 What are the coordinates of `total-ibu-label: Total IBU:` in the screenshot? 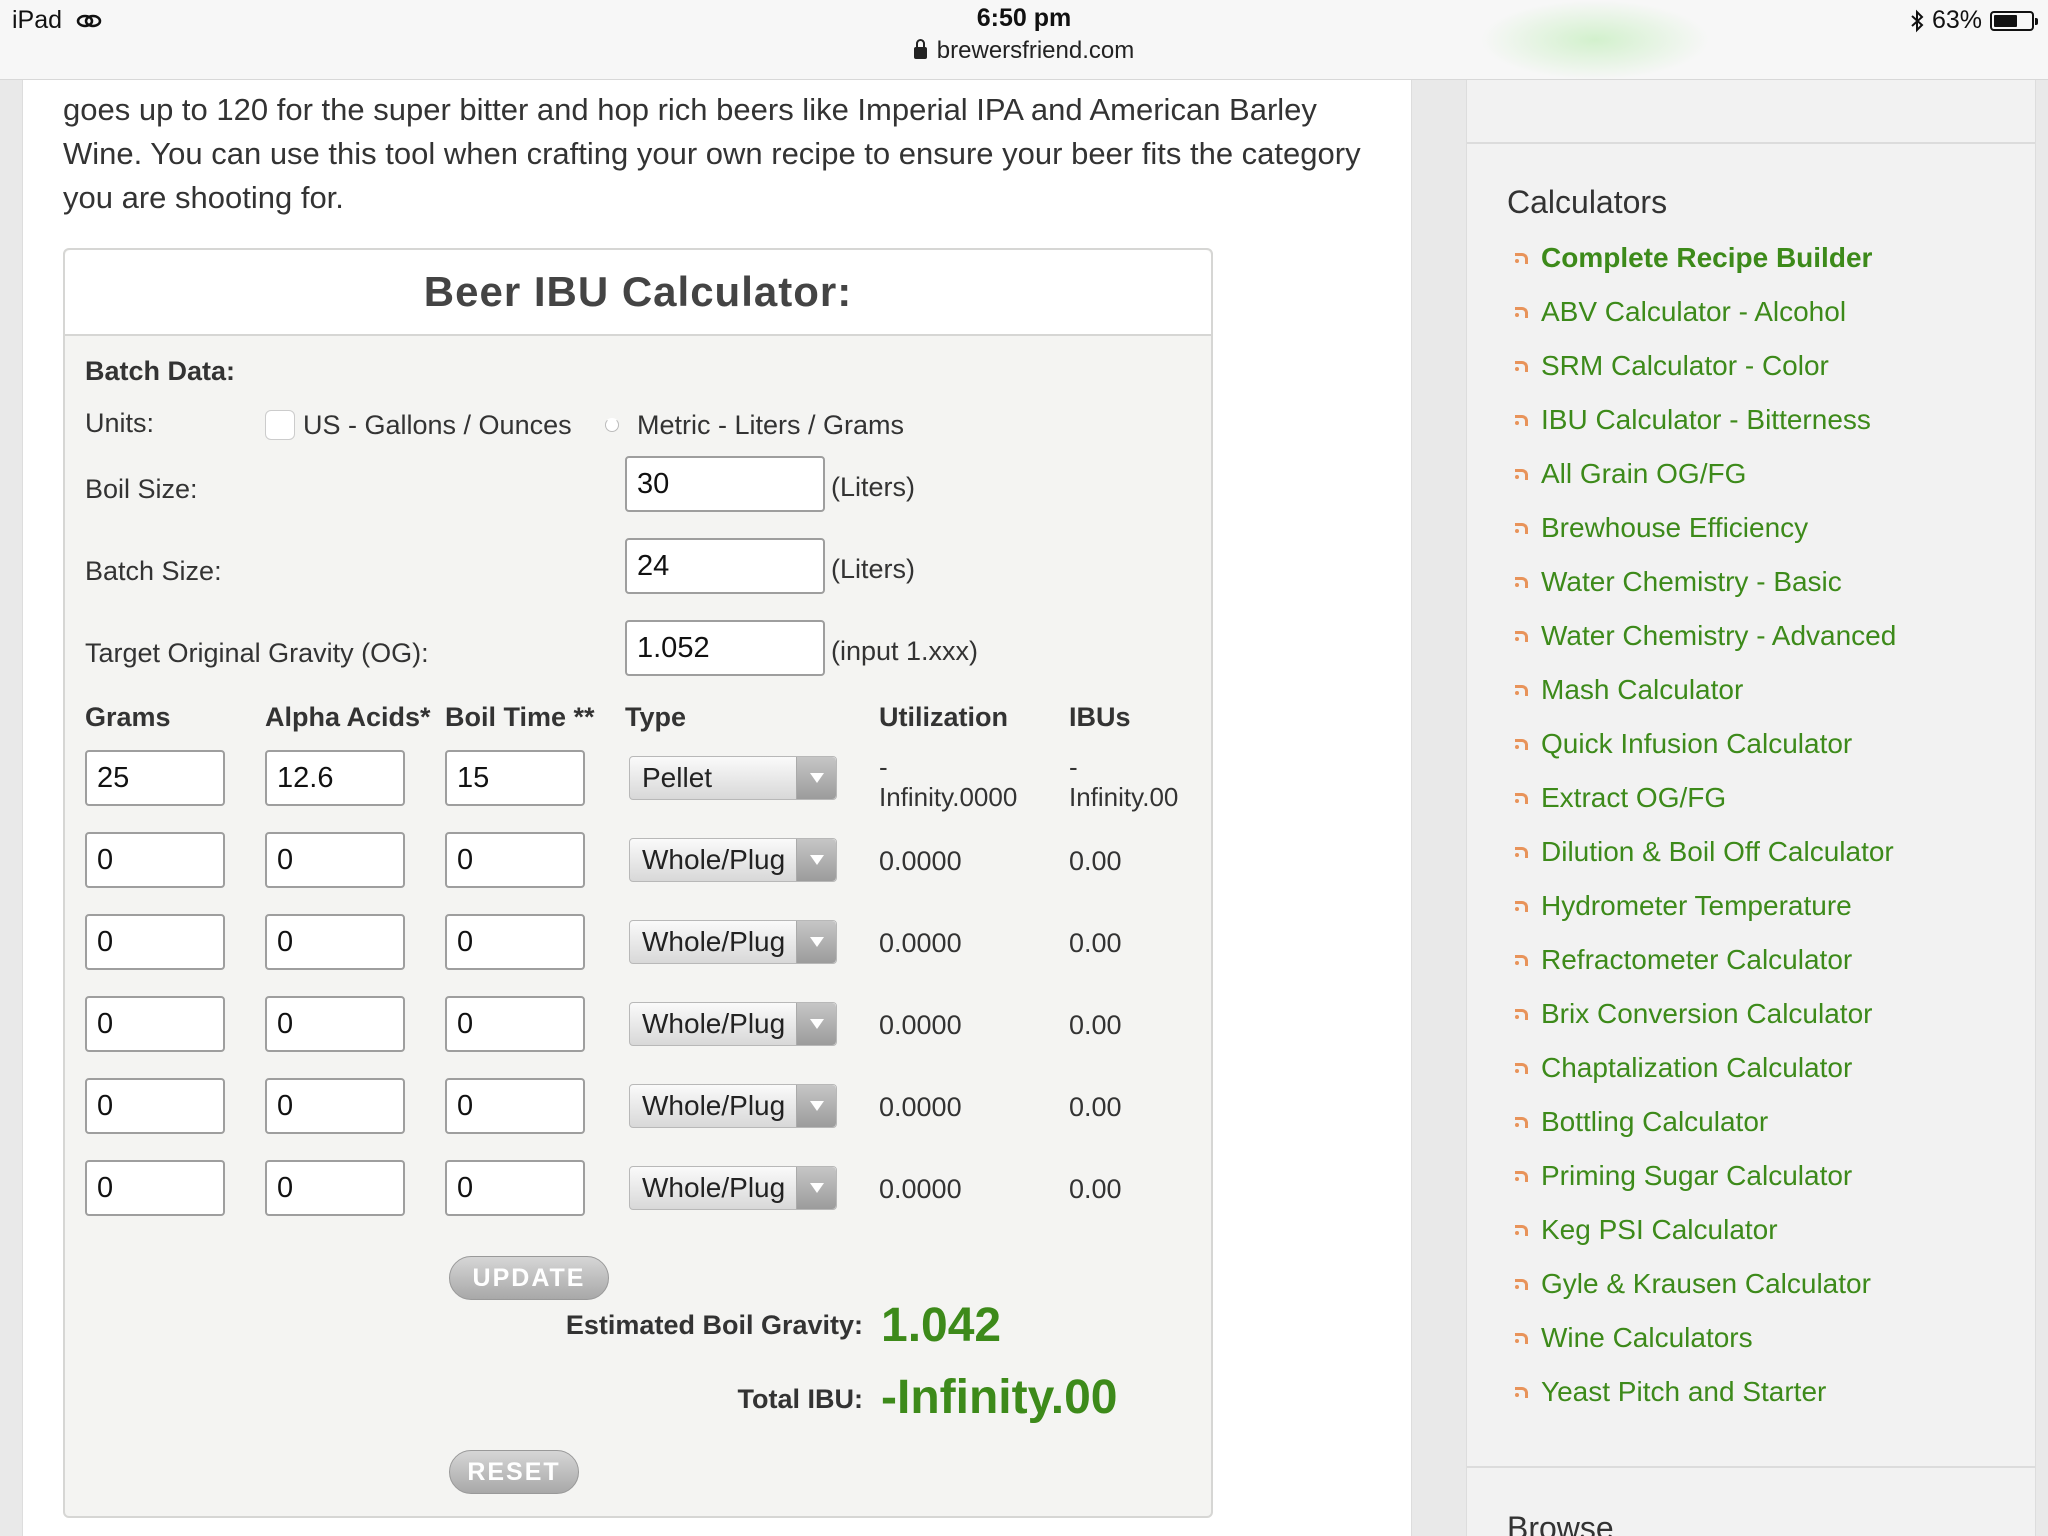 It's located at (800, 1399).